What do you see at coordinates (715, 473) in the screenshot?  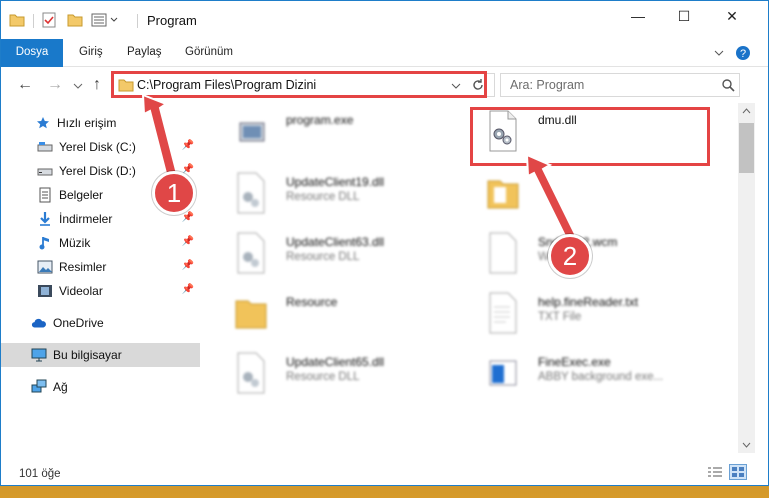 I see `details-view-icon` at bounding box center [715, 473].